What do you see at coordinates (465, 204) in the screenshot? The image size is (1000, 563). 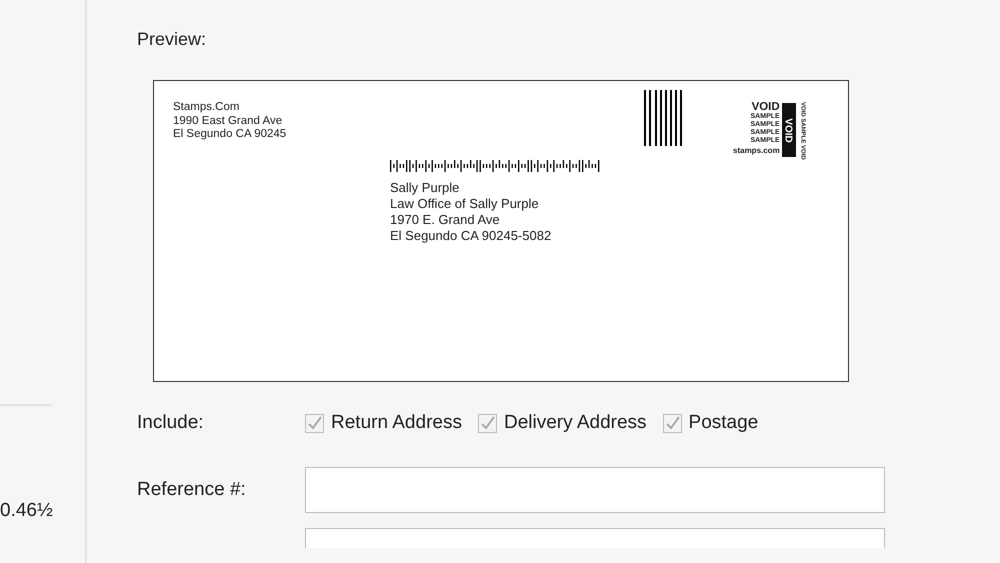 I see `delivery-address-line: Law Office of Sally Purple` at bounding box center [465, 204].